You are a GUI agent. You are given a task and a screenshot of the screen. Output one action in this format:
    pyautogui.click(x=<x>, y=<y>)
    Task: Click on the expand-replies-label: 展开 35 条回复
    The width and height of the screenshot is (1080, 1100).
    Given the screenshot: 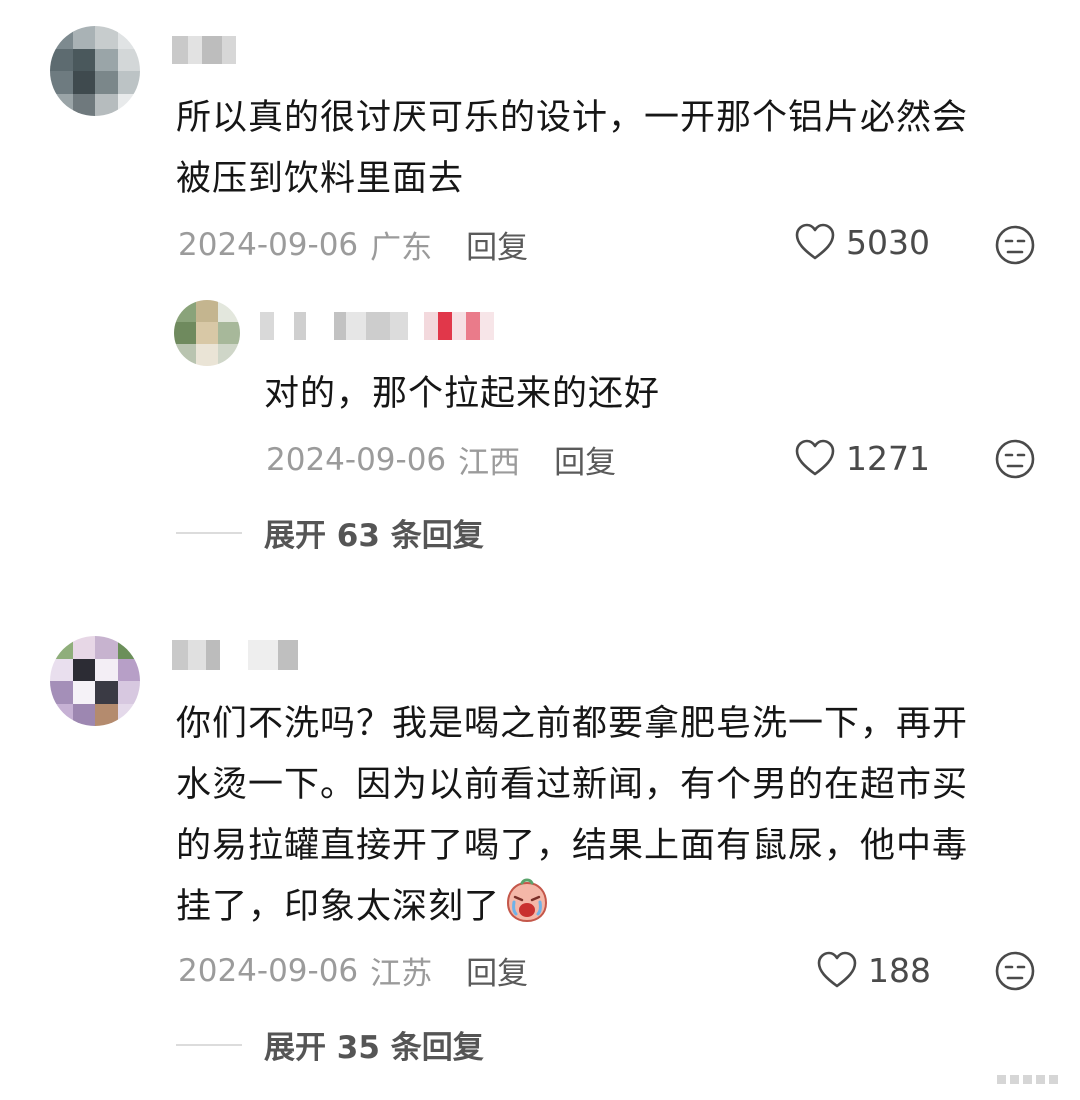 What is the action you would take?
    pyautogui.click(x=374, y=1048)
    